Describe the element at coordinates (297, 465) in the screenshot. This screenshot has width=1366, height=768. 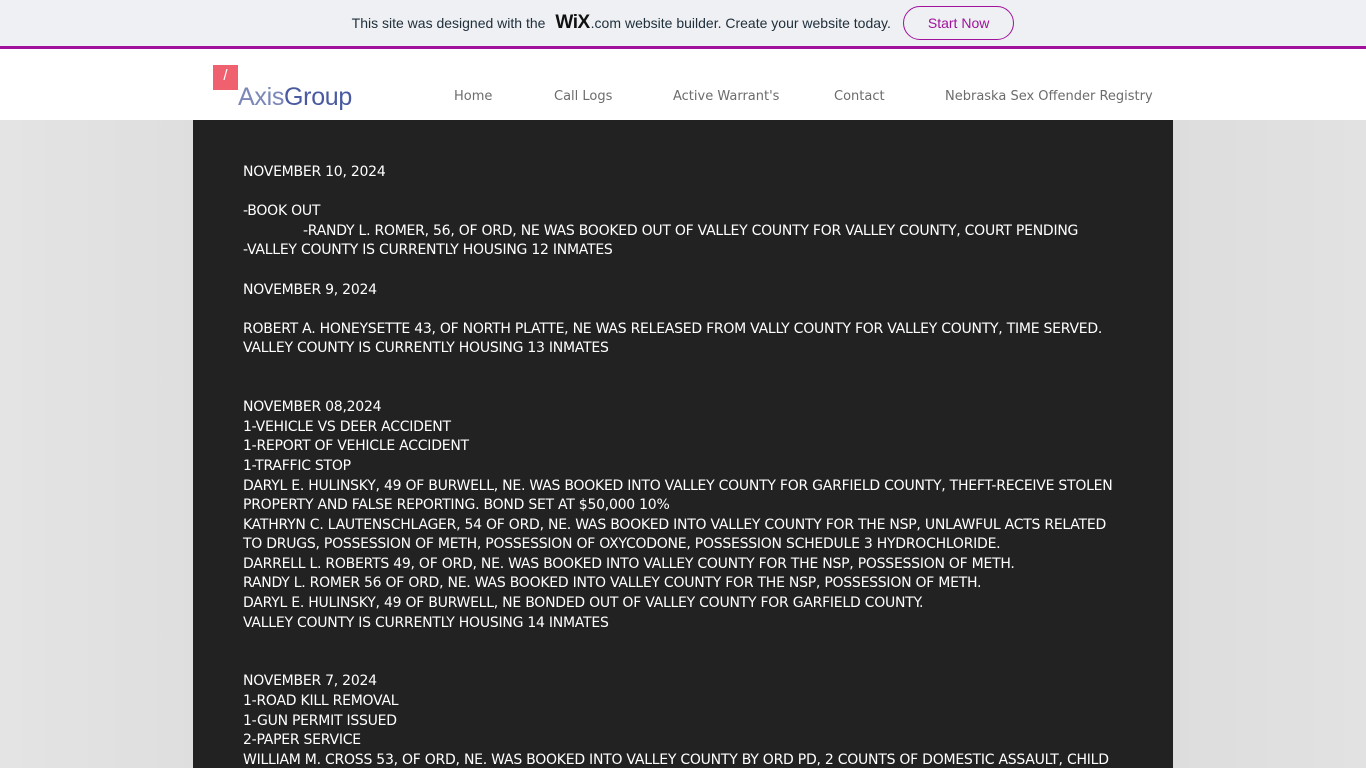
I see `log-line: 1-TRAFFIC STOP` at that location.